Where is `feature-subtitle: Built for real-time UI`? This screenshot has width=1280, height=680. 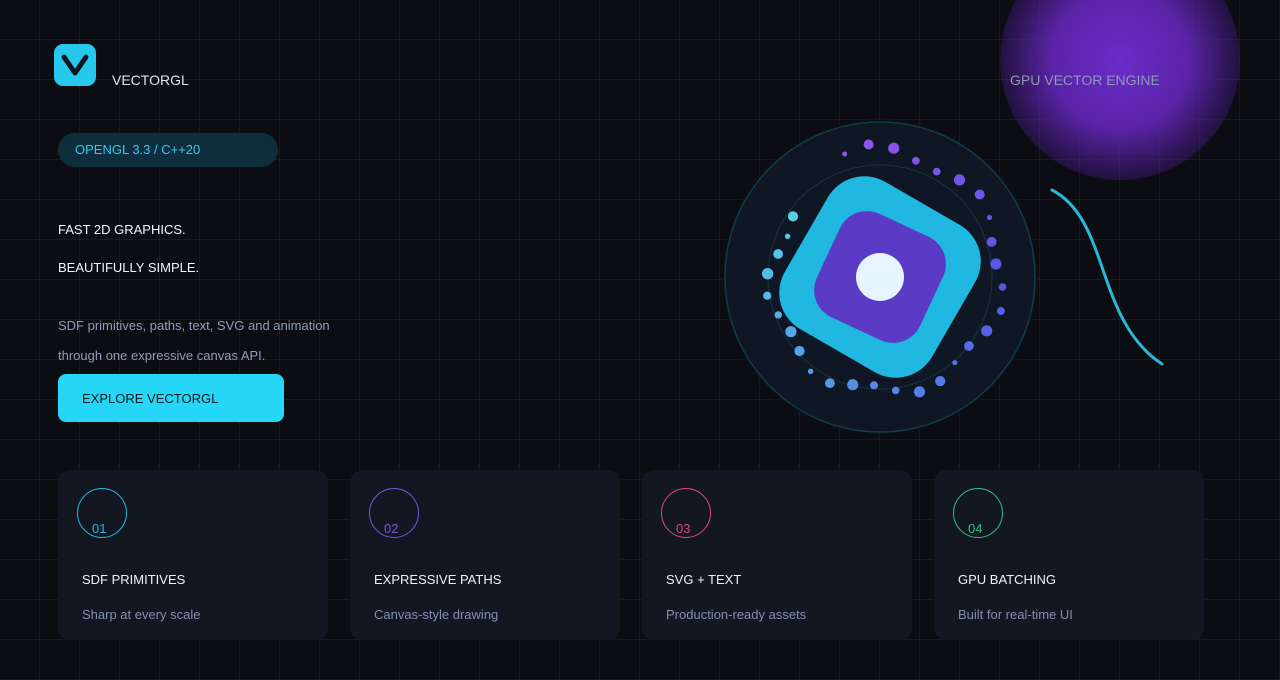
feature-subtitle: Built for real-time UI is located at coordinates (1015, 614).